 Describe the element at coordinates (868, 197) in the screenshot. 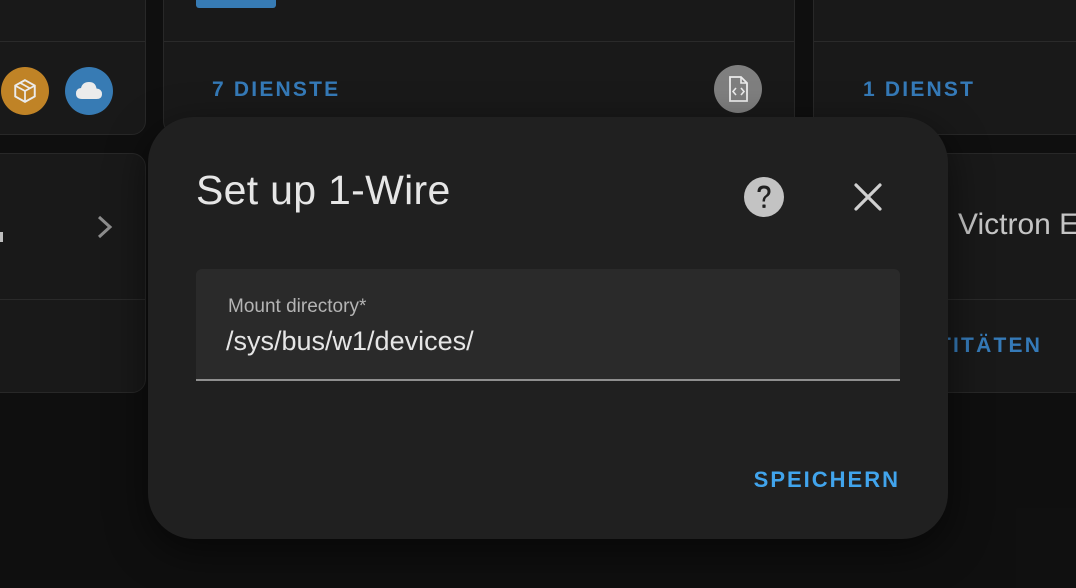

I see `close-icon` at that location.